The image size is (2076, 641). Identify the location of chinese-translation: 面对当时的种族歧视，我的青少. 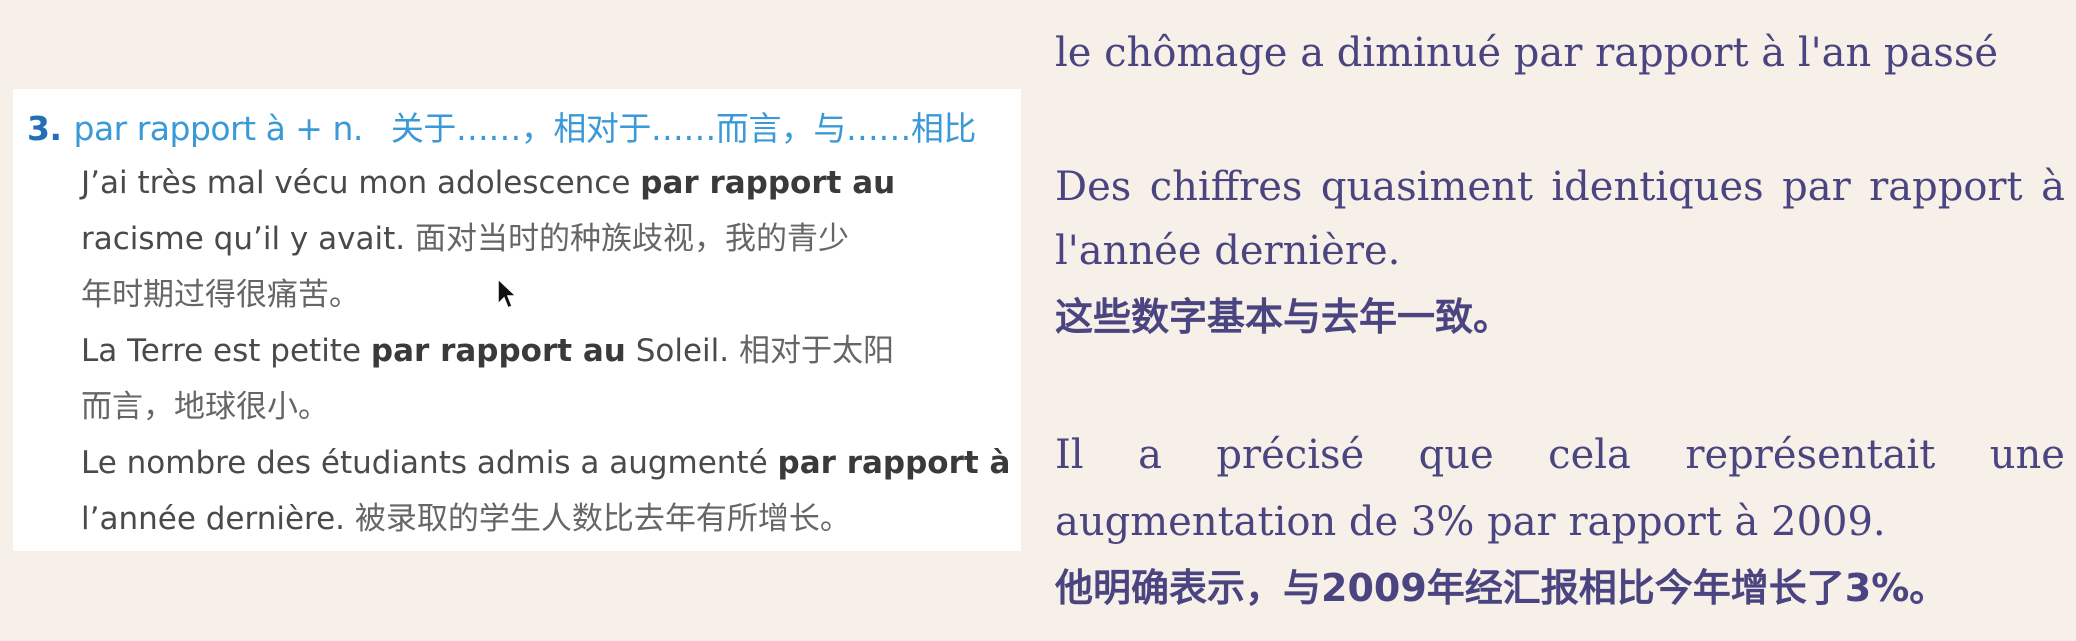
(631, 239).